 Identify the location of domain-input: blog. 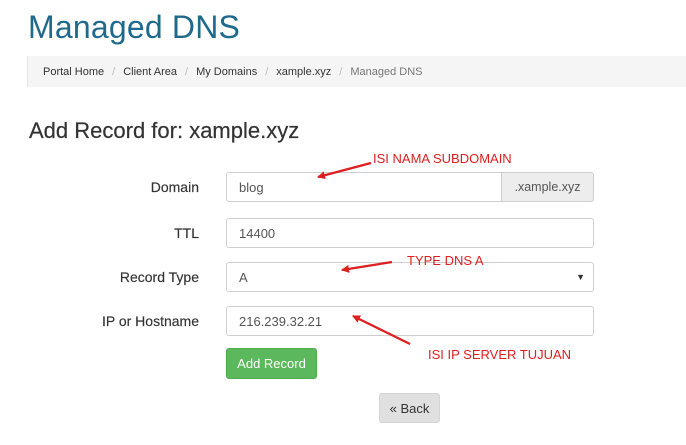
(363, 187).